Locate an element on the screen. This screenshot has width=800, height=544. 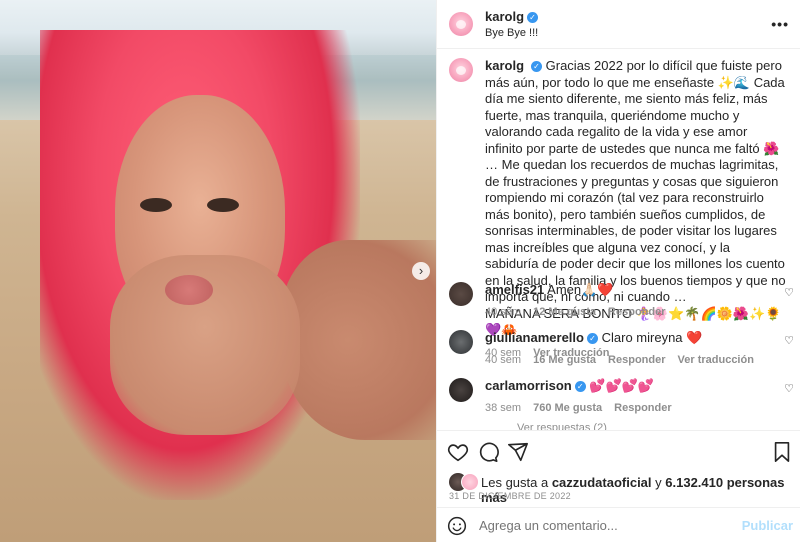
author-username: karolg is located at coordinates (504, 16).